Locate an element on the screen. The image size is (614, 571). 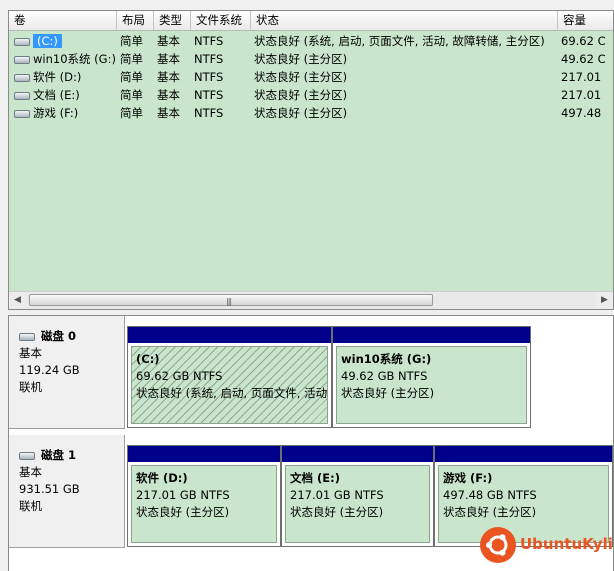
partition-size: 49.62 GB NTFS is located at coordinates (384, 376).